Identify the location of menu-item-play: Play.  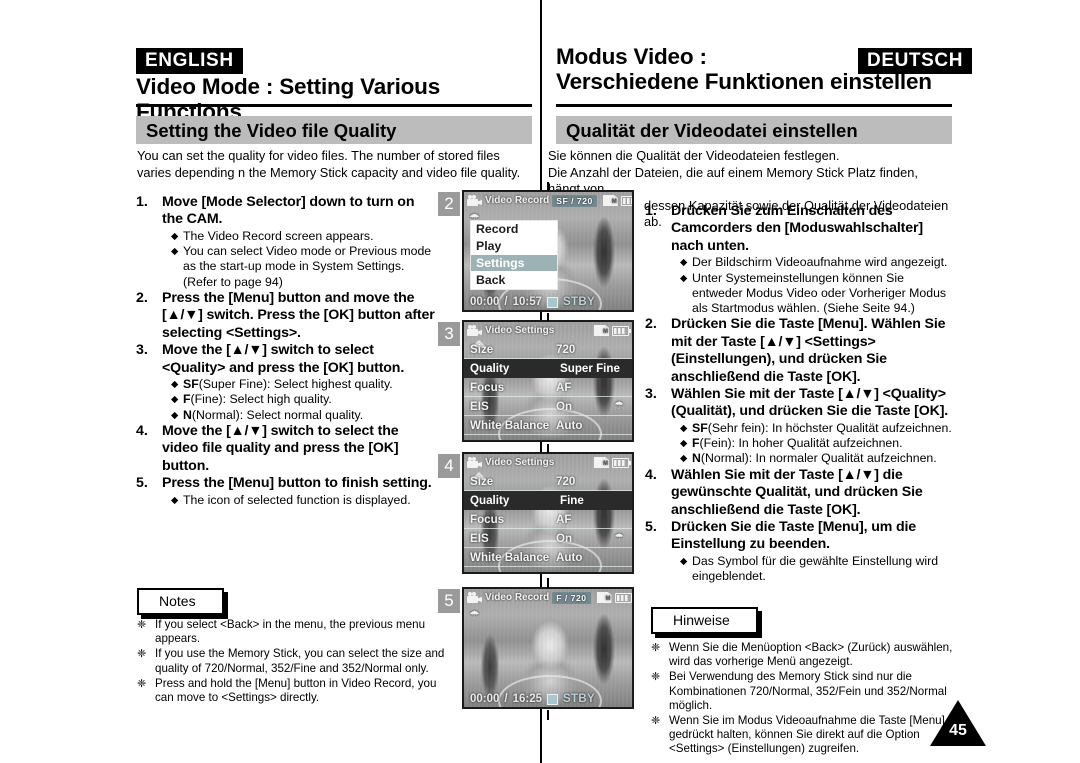
(514, 246).